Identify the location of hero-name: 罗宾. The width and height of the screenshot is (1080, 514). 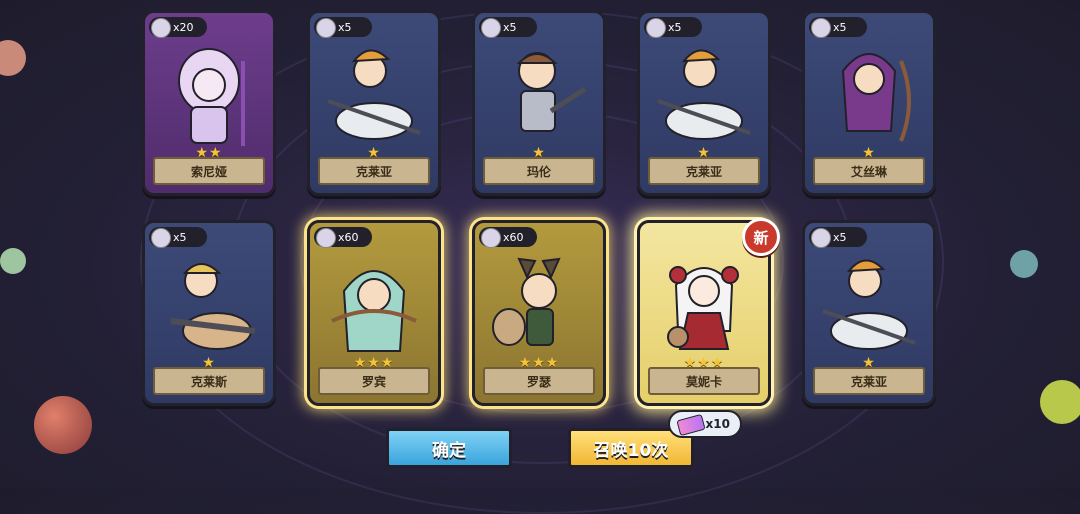
(374, 381).